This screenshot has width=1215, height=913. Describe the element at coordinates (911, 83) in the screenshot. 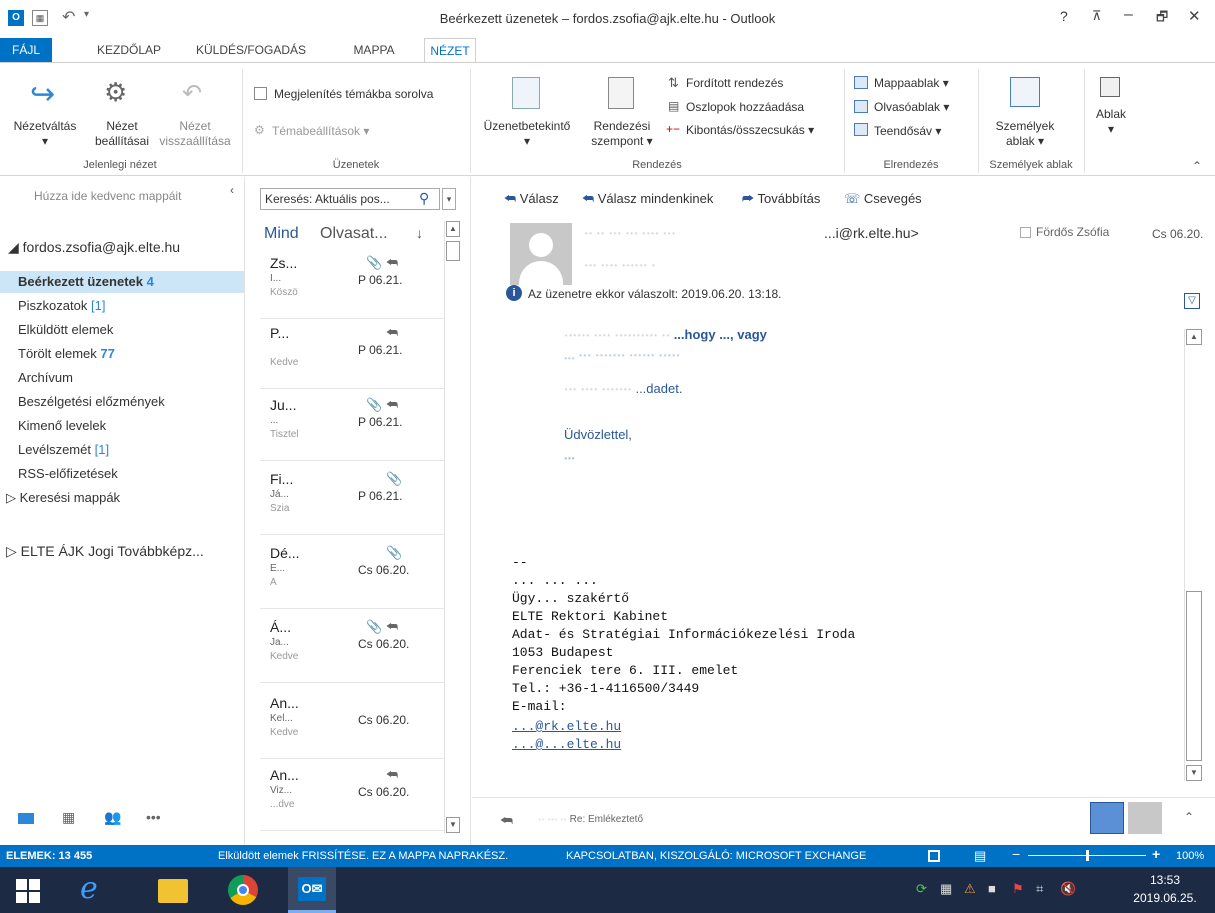

I see `folder-pane-button: Mappaablak ▾` at that location.